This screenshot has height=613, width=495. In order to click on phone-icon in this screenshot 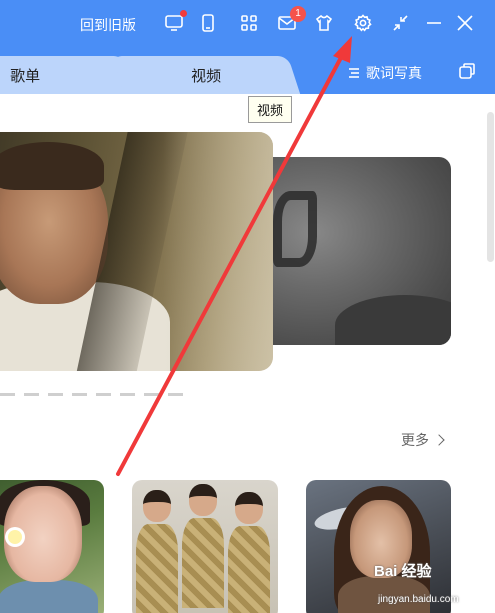, I will do `click(208, 23)`.